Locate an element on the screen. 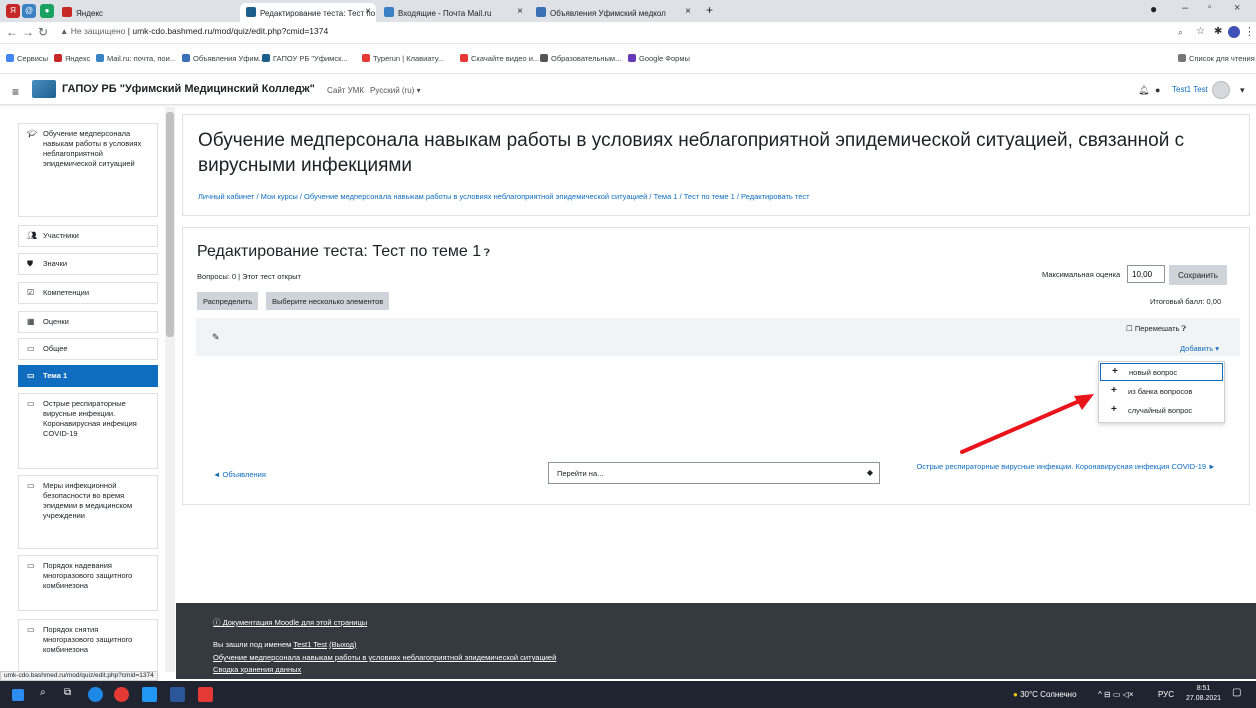 This screenshot has width=1256, height=708. table-icon: ▦ is located at coordinates (31, 321).